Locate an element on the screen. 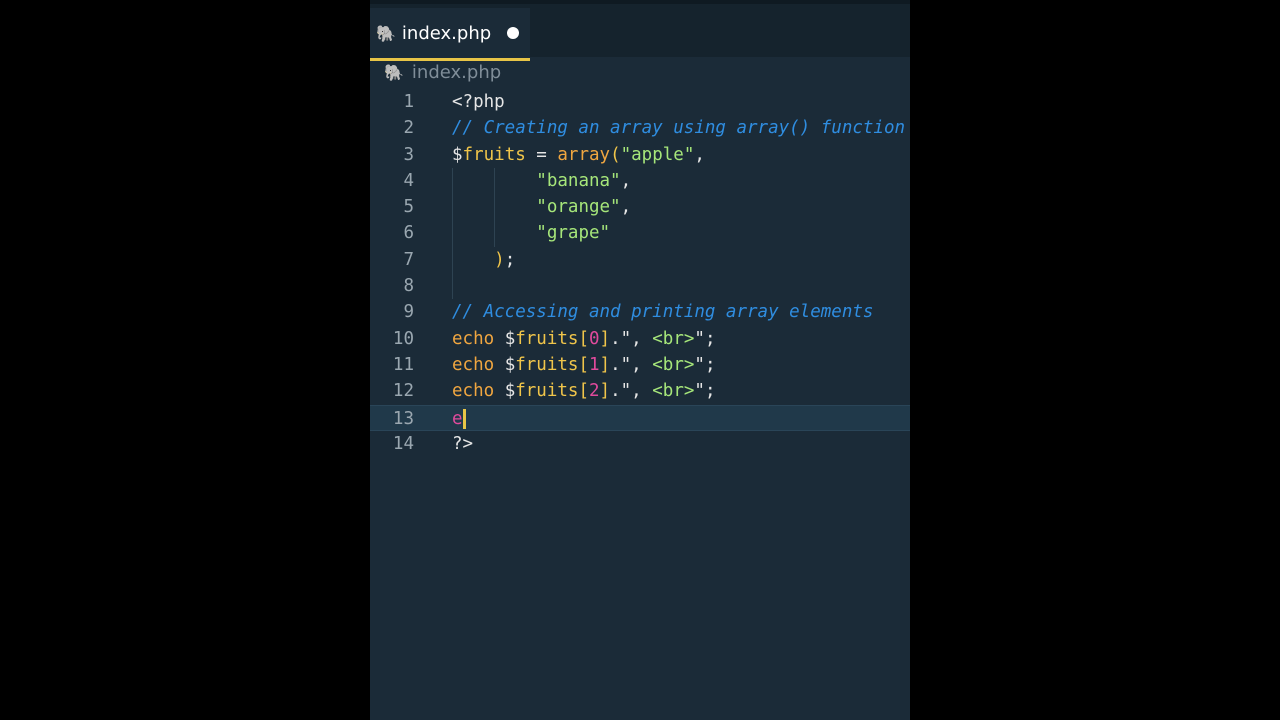  code-line: 11 echo $fruits[1].", <br>"; is located at coordinates (640, 365).